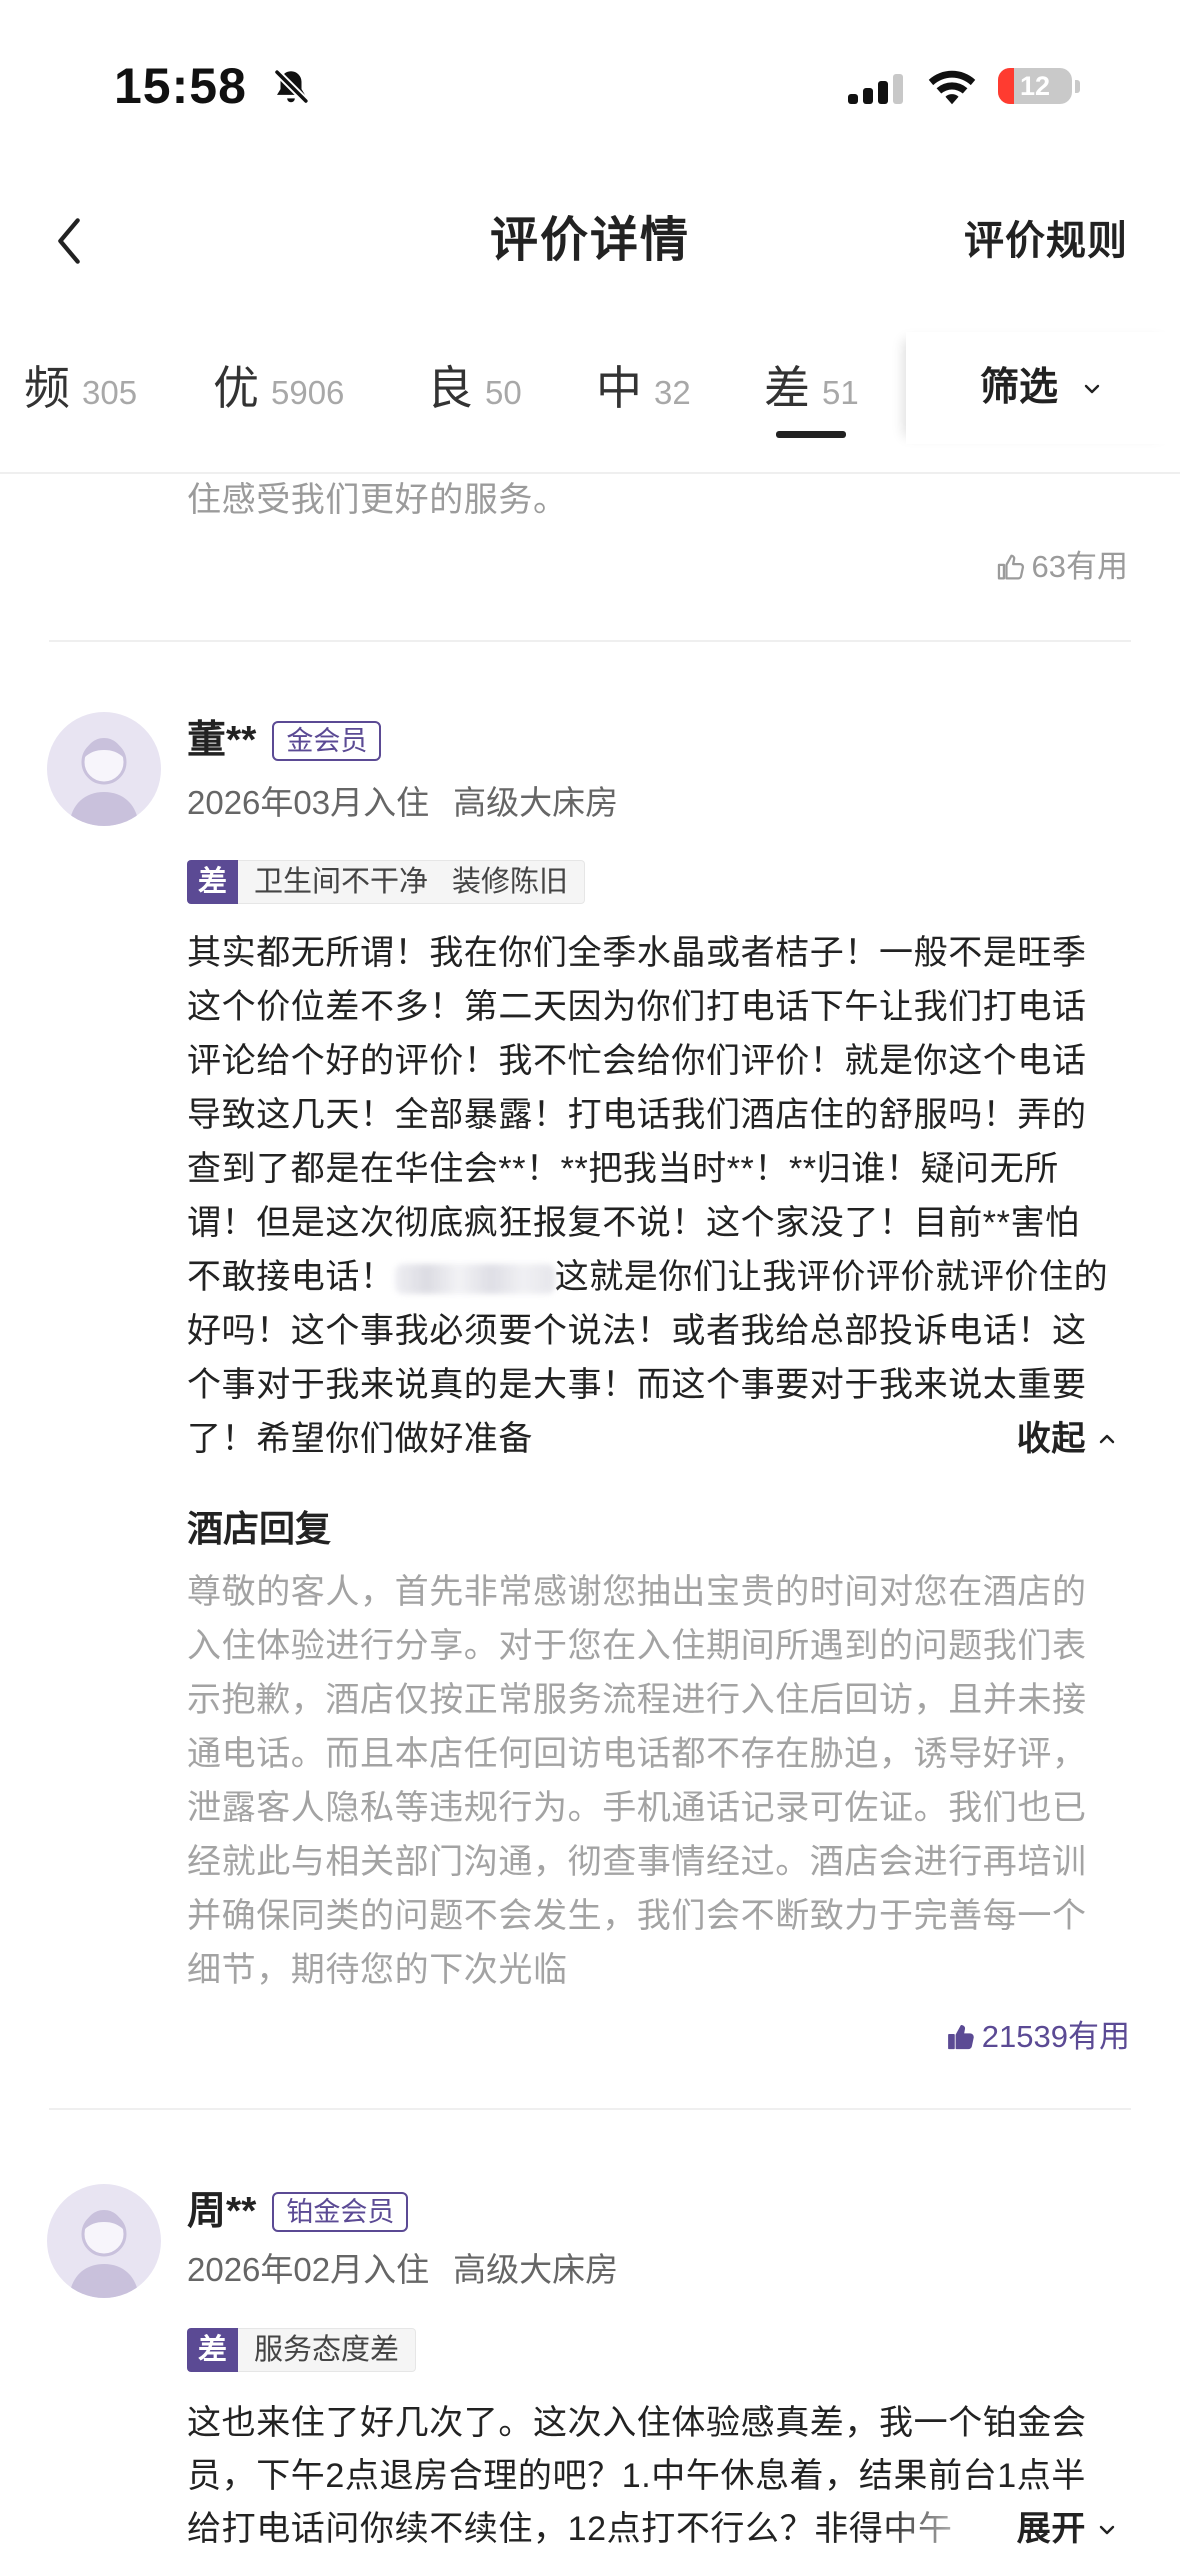 Image resolution: width=1180 pixels, height=2556 pixels. Describe the element at coordinates (623, 1169) in the screenshot. I see `review-line: 查到了都是在华住会**！**把我当时**！**归谁！疑问无所` at that location.